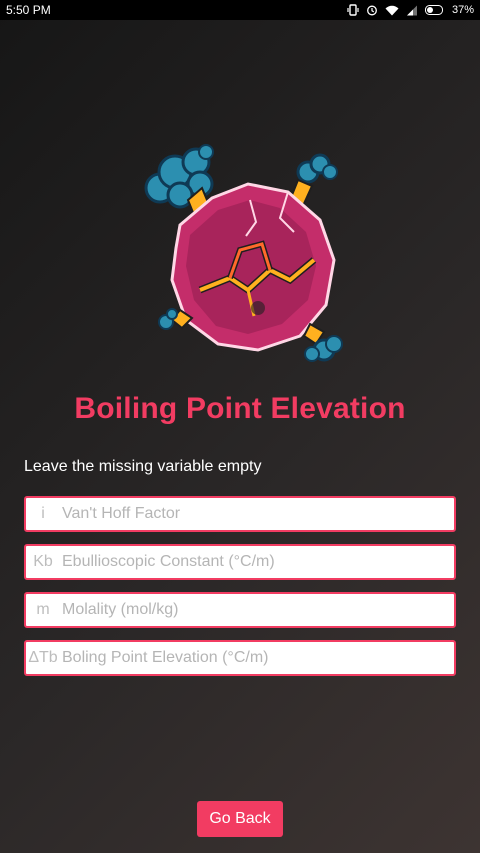  I want to click on field-symbol: ΔTb, so click(43, 657).